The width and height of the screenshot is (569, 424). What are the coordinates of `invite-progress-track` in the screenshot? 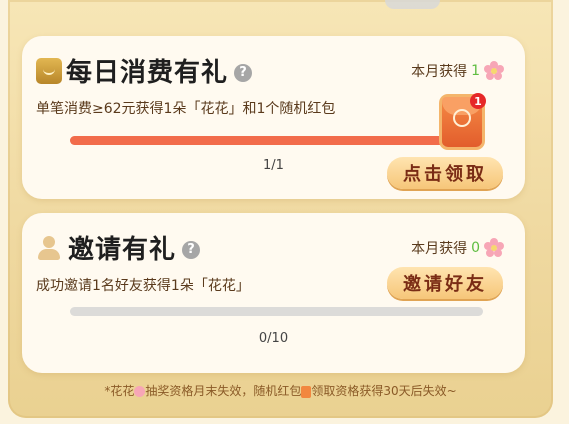 It's located at (276, 311).